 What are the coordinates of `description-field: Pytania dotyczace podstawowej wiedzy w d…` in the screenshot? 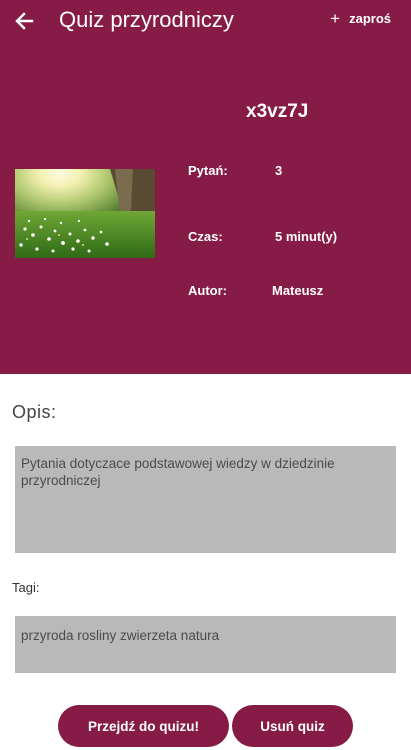 It's located at (205, 499).